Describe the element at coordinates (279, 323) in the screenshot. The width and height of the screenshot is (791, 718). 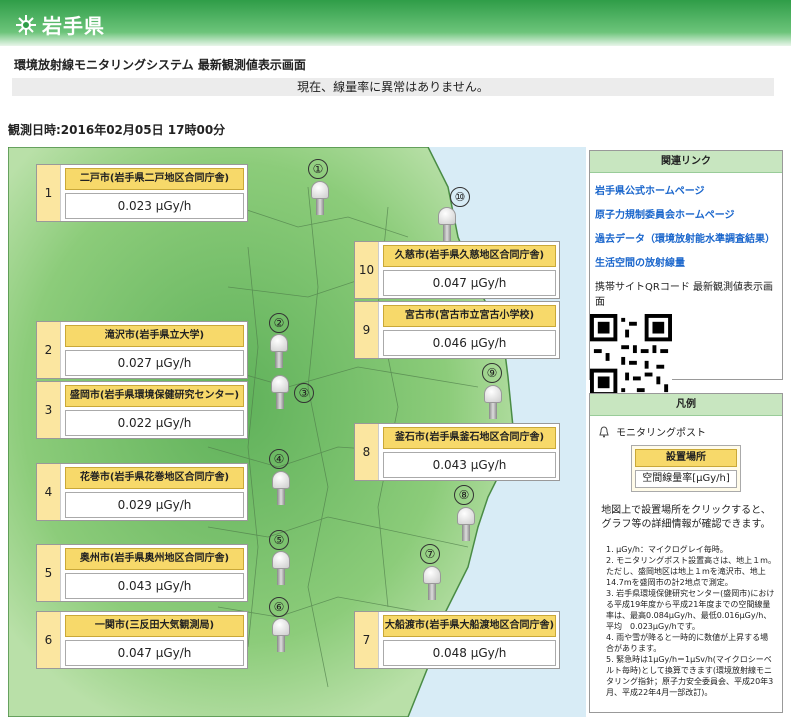
I see `site-marker-2: ②` at that location.